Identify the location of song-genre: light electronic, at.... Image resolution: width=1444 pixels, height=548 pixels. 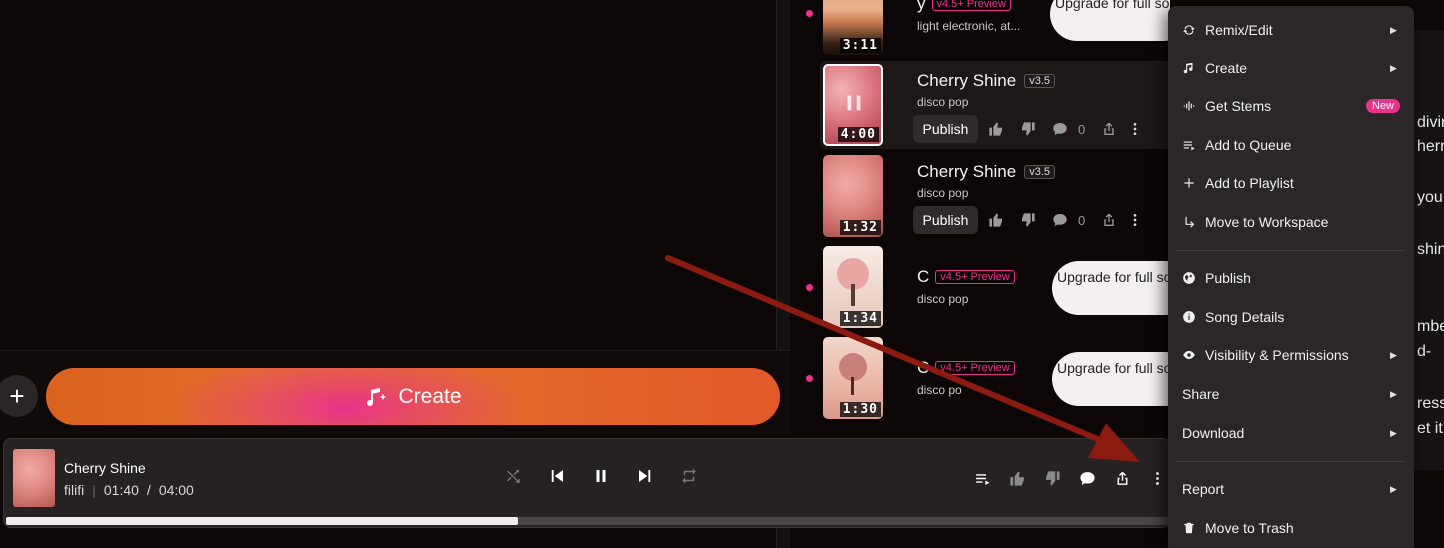
(969, 26).